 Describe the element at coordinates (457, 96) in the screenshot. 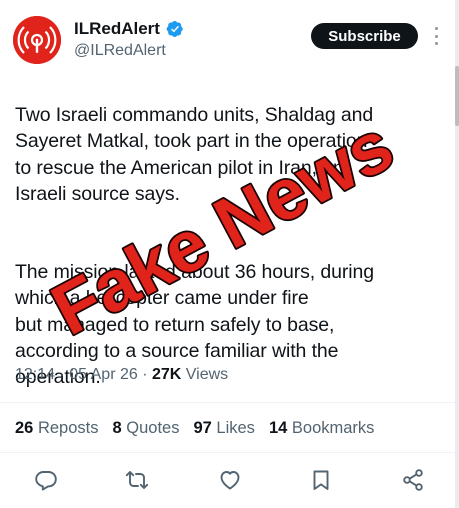

I see `scrollbar-thumb` at that location.